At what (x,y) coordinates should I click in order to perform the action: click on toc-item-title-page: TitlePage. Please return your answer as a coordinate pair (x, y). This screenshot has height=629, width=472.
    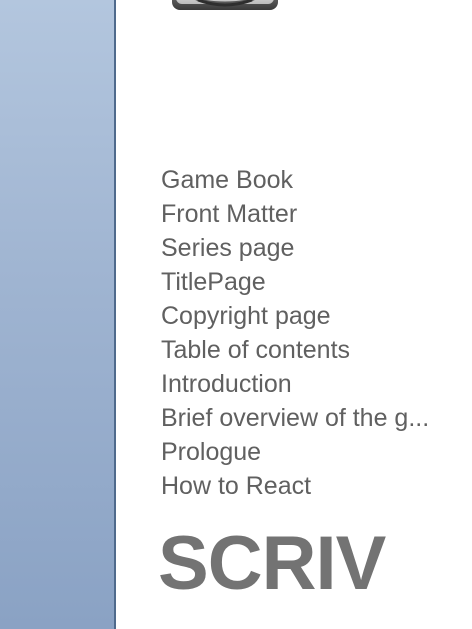
    Looking at the image, I should click on (311, 282).